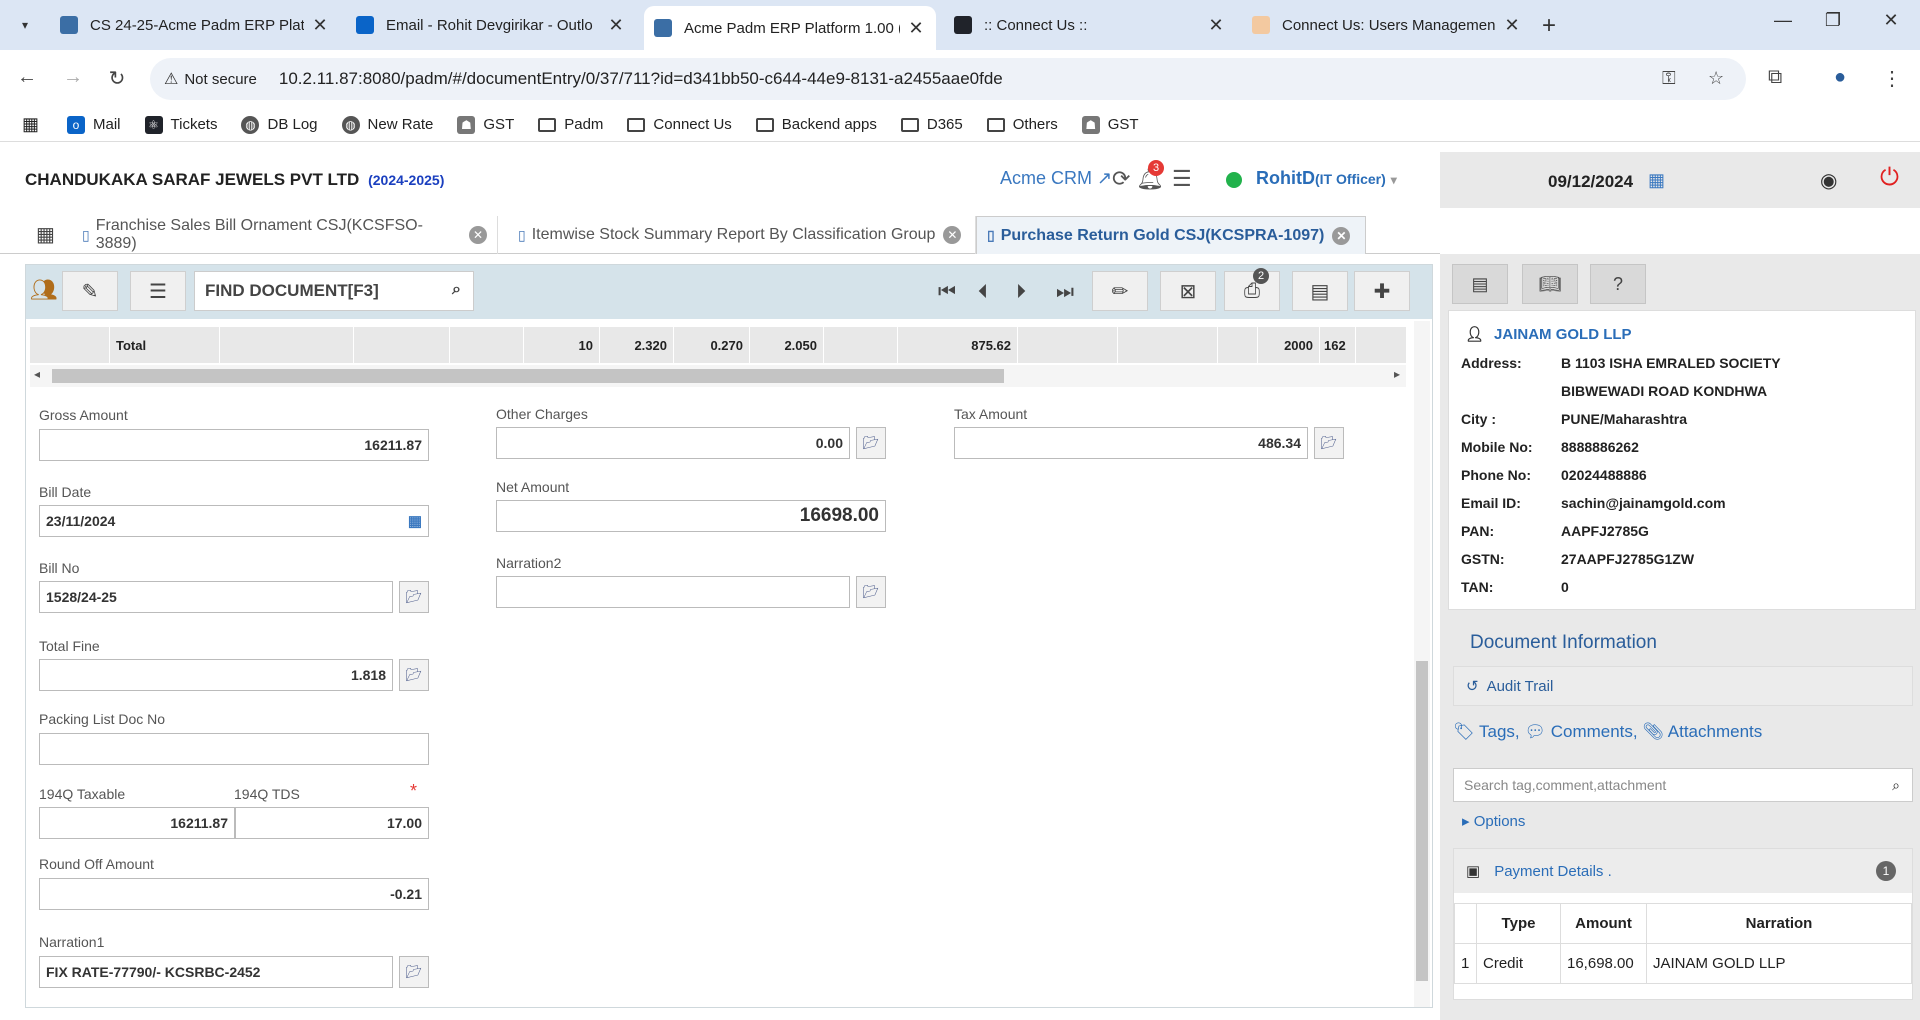 The height and width of the screenshot is (1020, 1920). I want to click on power-logout-icon: ⏻, so click(1889, 178).